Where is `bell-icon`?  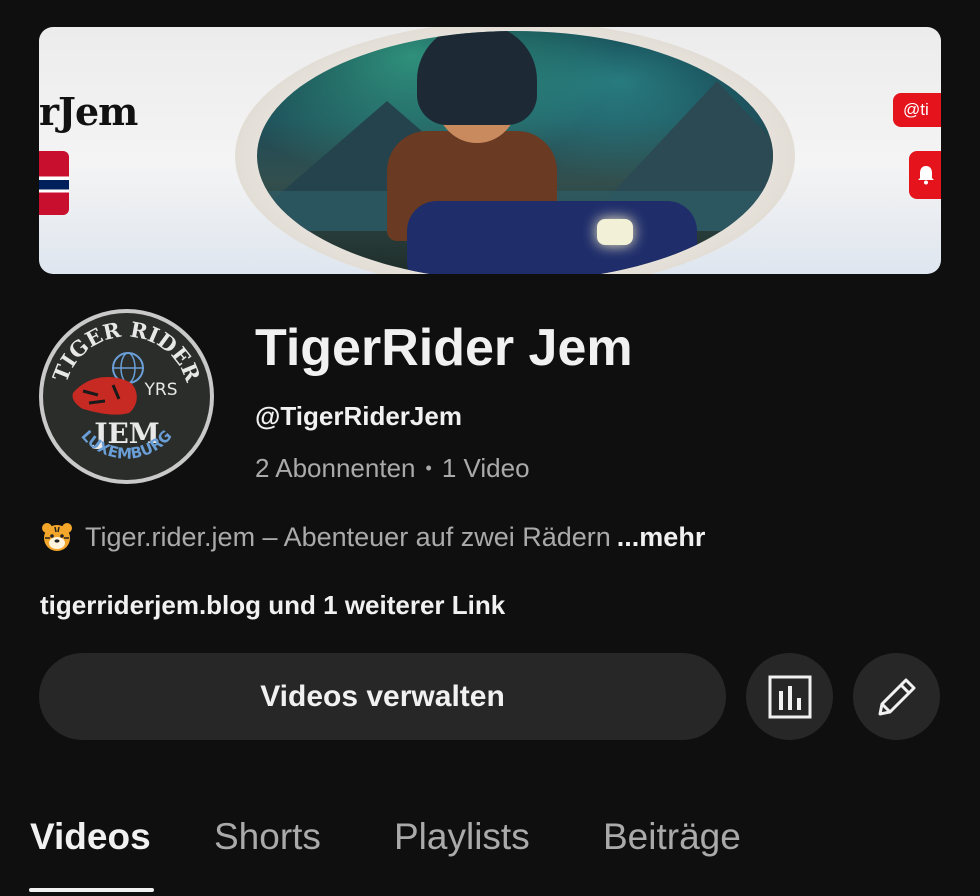 bell-icon is located at coordinates (925, 175).